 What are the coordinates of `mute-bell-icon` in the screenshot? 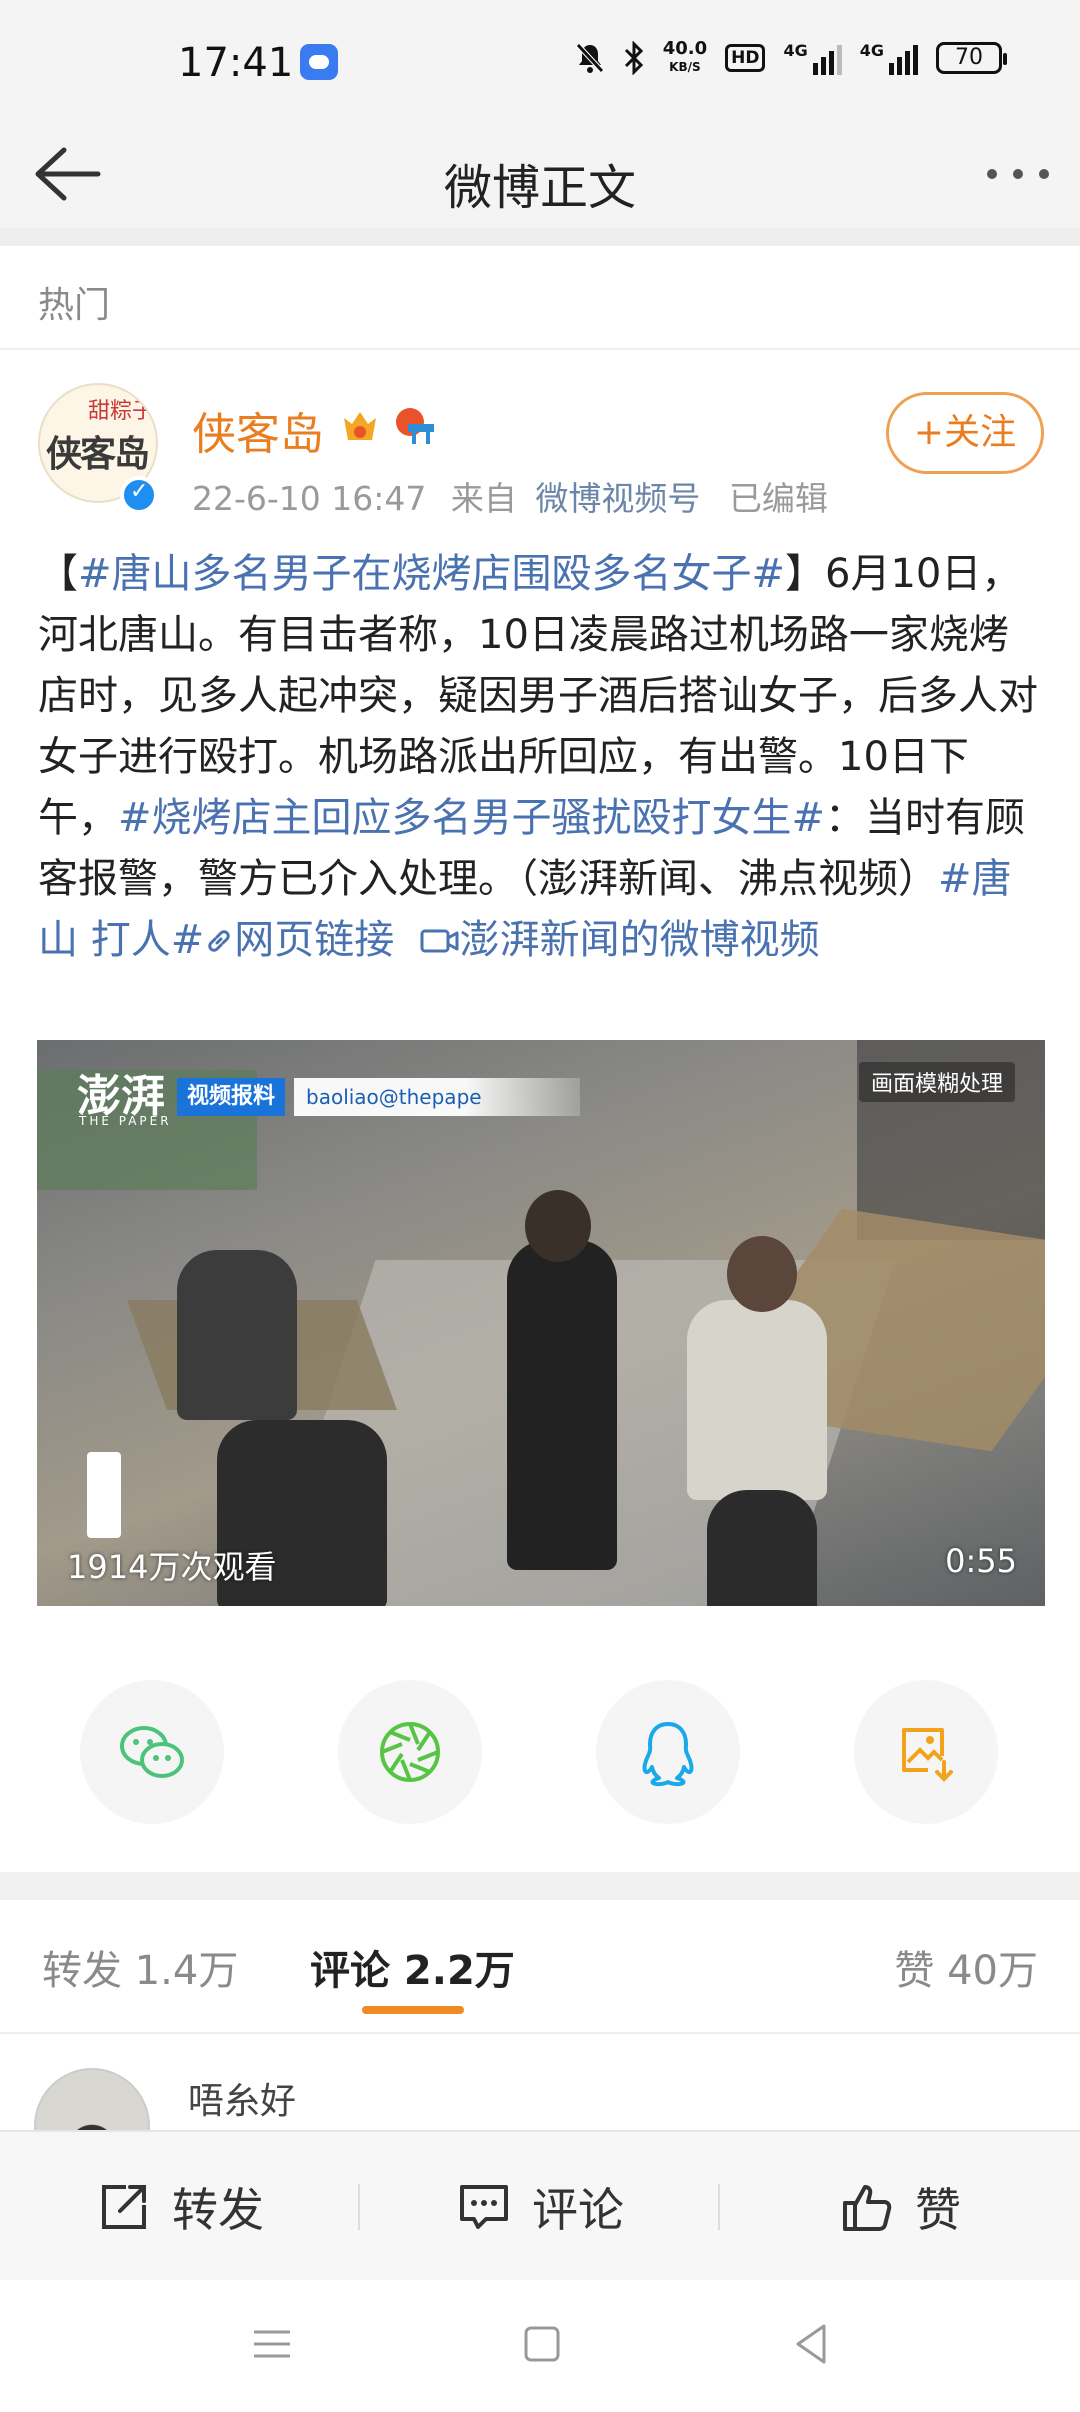 It's located at (589, 58).